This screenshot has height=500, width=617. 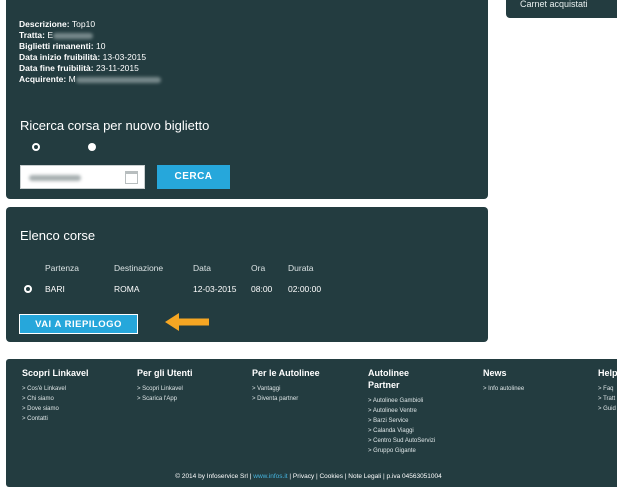 What do you see at coordinates (607, 409) in the screenshot?
I see `footer-link: > Guid` at bounding box center [607, 409].